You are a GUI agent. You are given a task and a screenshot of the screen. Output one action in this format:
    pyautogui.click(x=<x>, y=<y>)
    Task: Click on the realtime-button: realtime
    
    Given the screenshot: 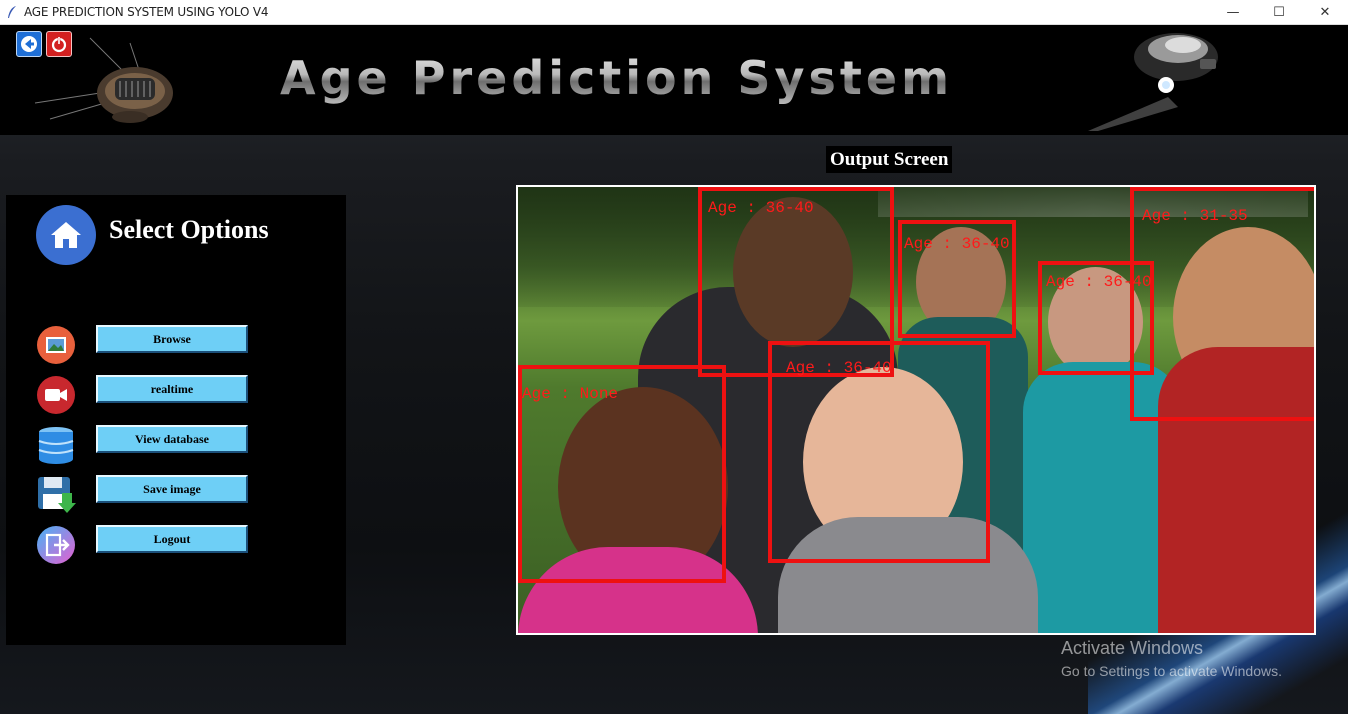 What is the action you would take?
    pyautogui.click(x=172, y=389)
    